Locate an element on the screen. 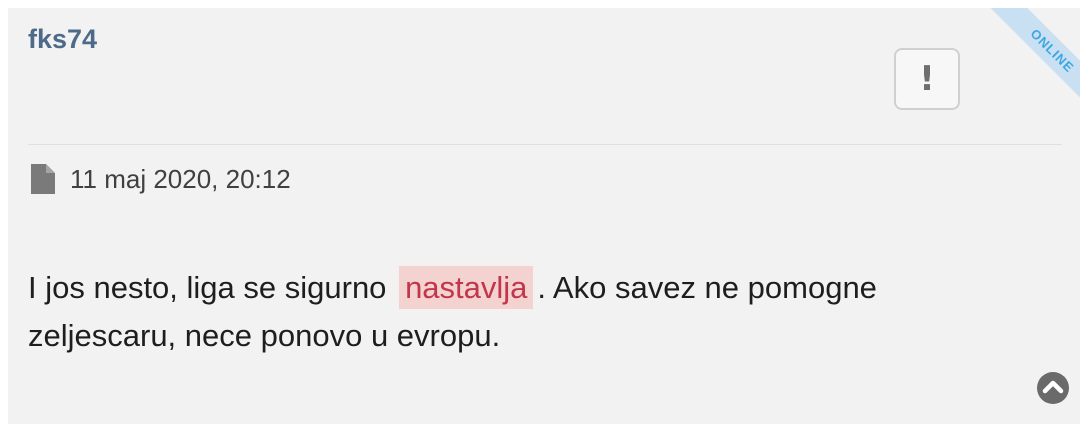 The width and height of the screenshot is (1080, 436). chevron-up-circle-icon is located at coordinates (1053, 388).